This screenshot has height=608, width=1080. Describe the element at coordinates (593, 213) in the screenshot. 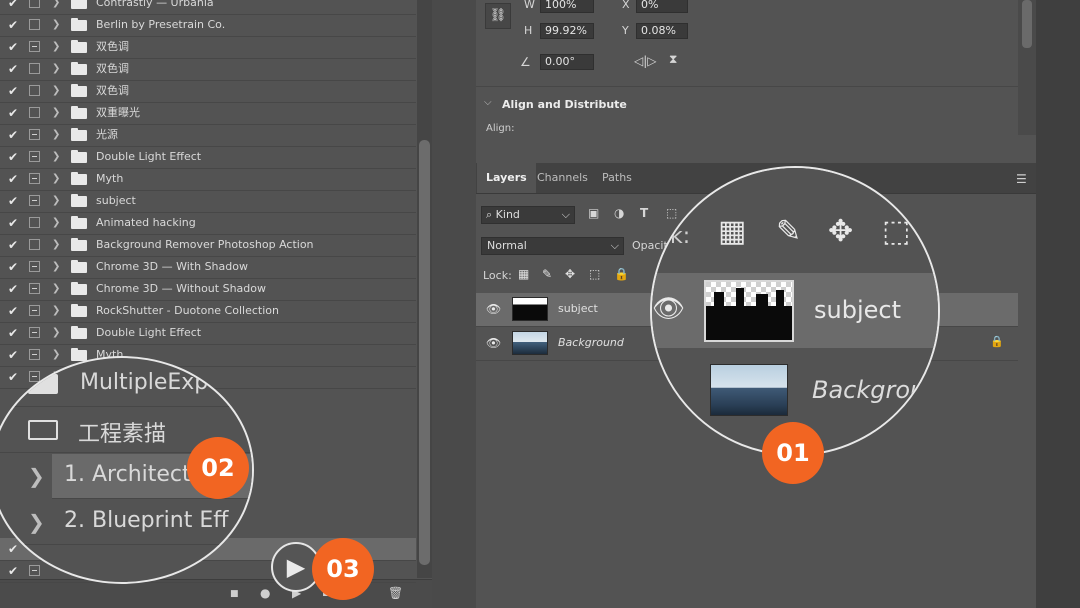

I see `pixel-filter-icon: ▣` at that location.